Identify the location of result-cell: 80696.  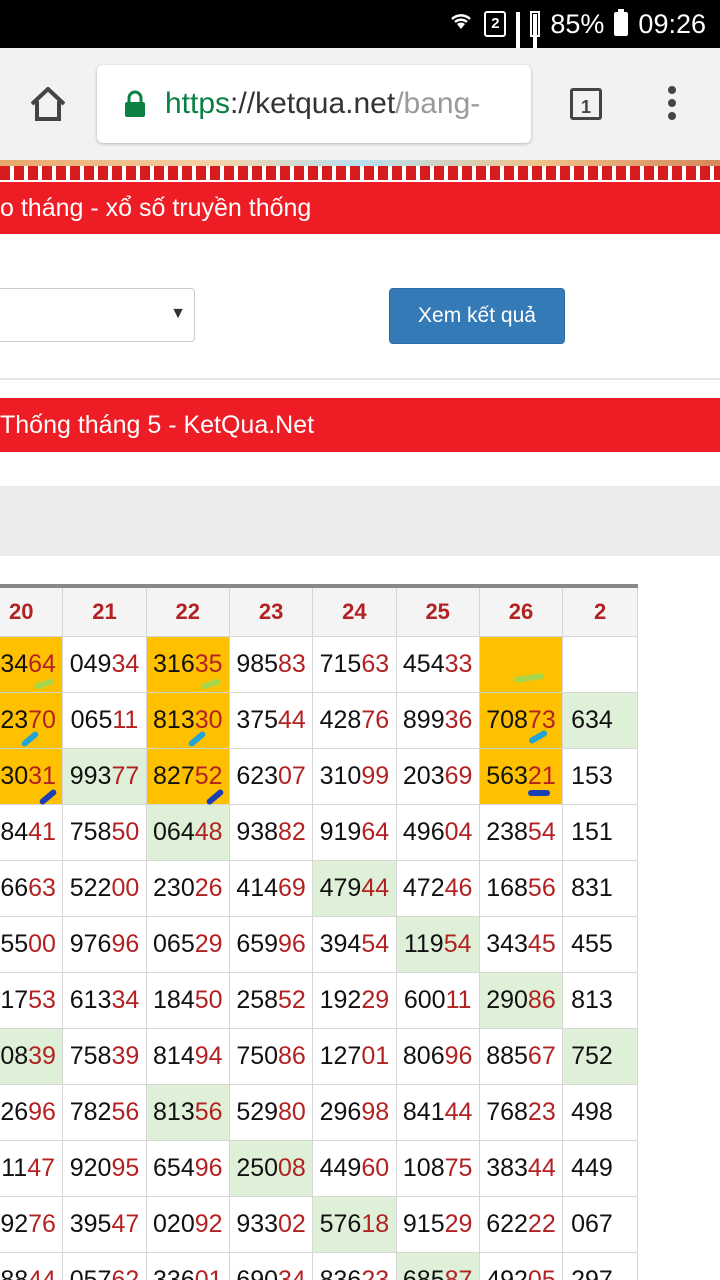
(437, 1056).